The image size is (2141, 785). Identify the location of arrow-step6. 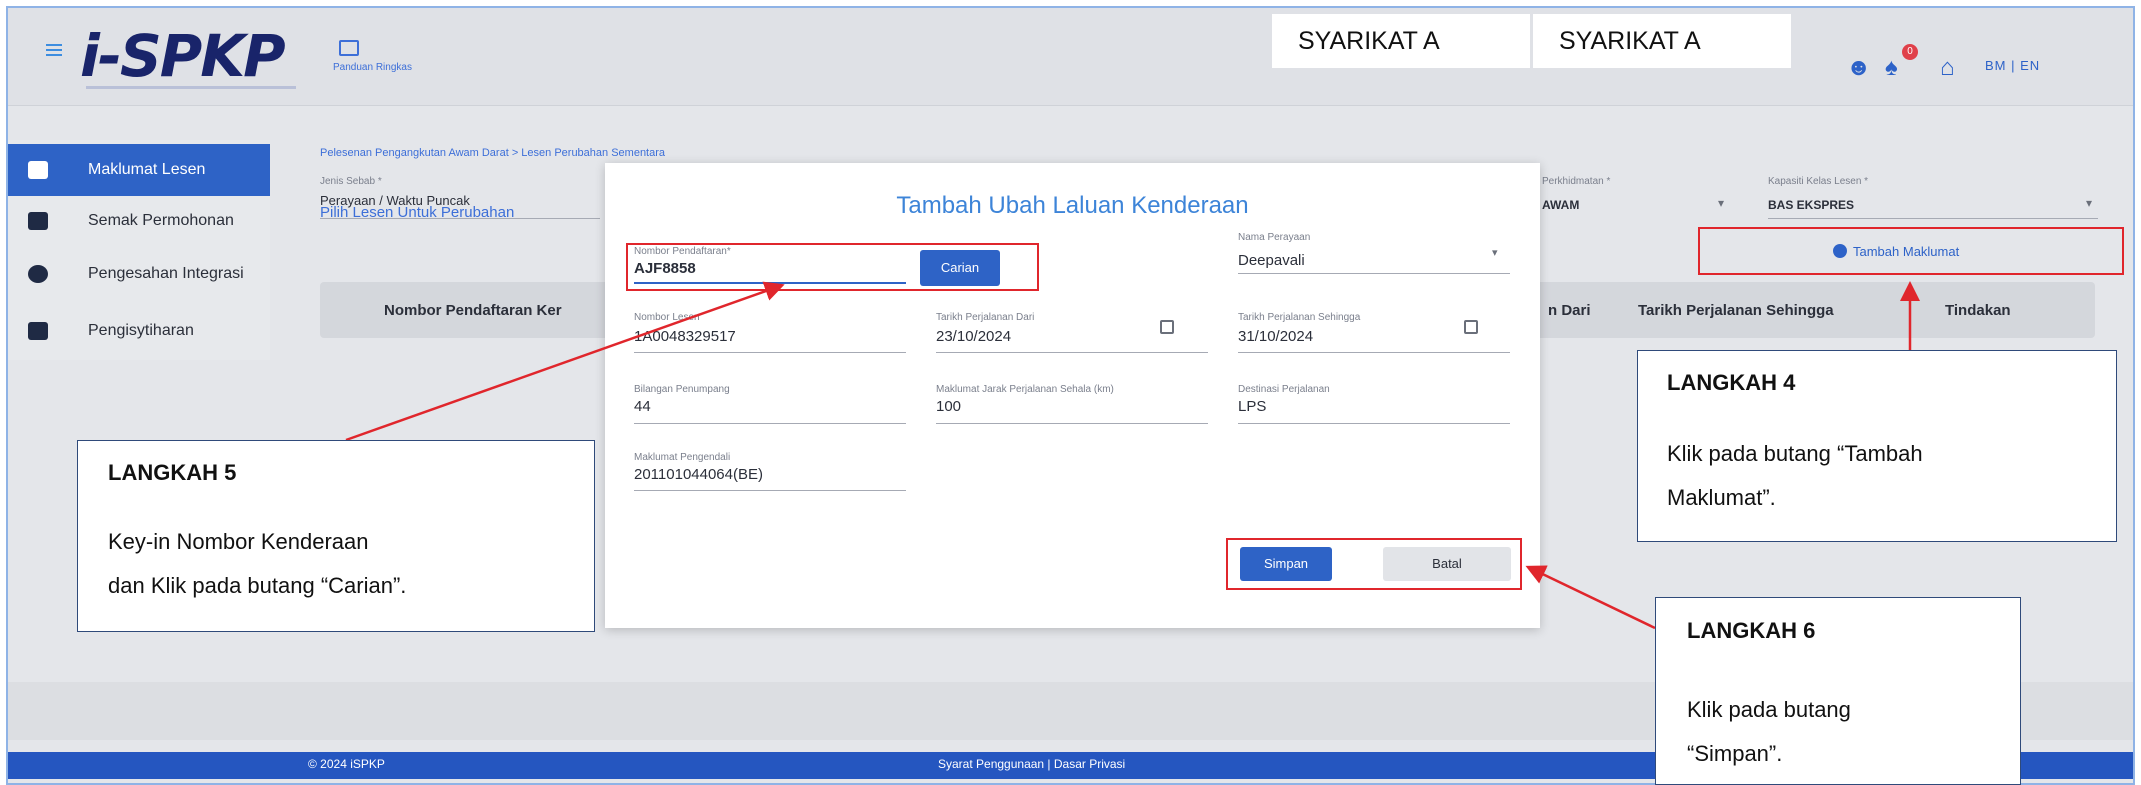
(1590, 597).